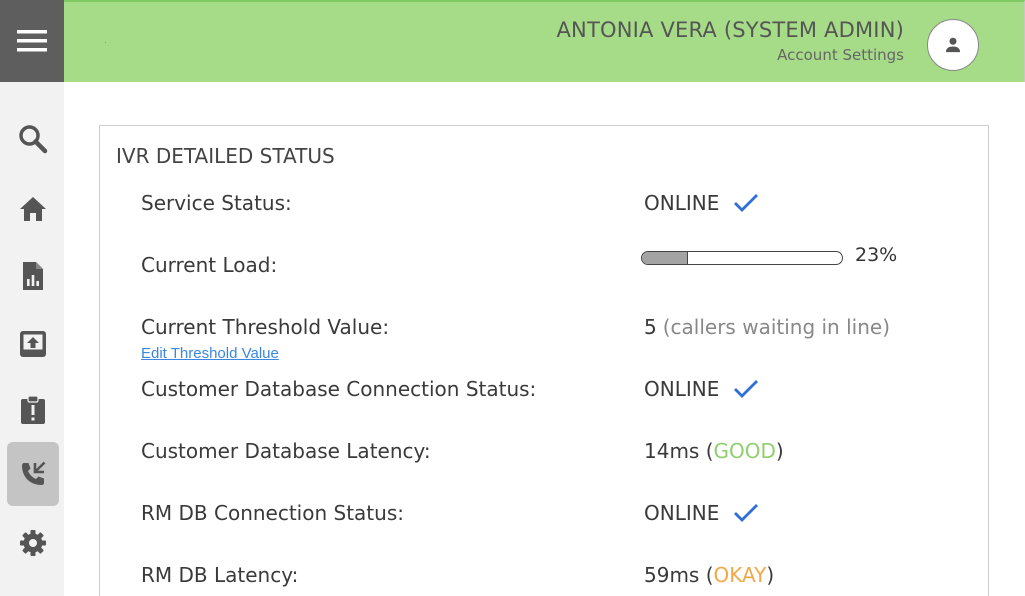  What do you see at coordinates (209, 265) in the screenshot?
I see `current-load-label: Current Load:` at bounding box center [209, 265].